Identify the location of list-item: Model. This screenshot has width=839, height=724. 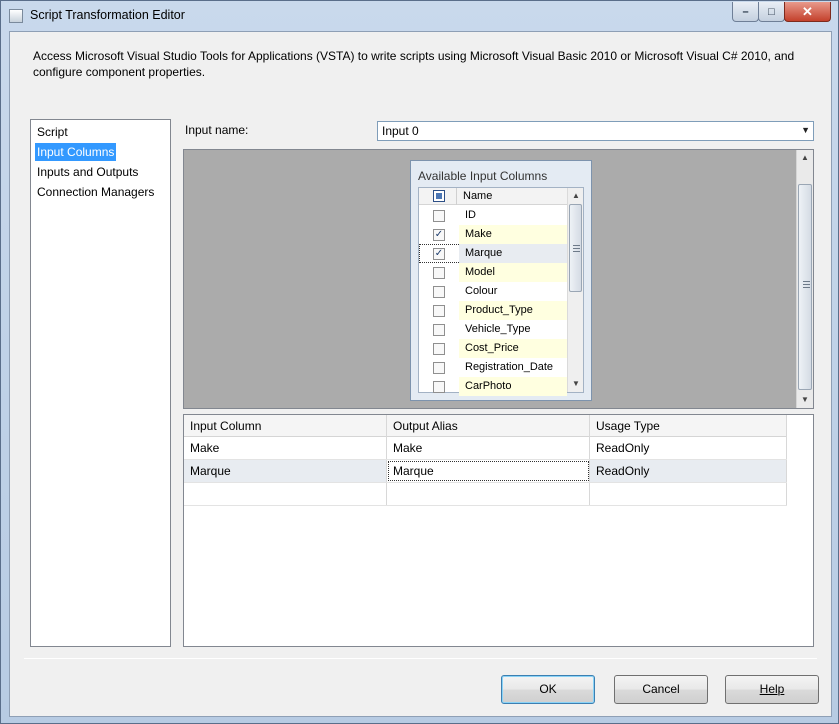
(493, 272).